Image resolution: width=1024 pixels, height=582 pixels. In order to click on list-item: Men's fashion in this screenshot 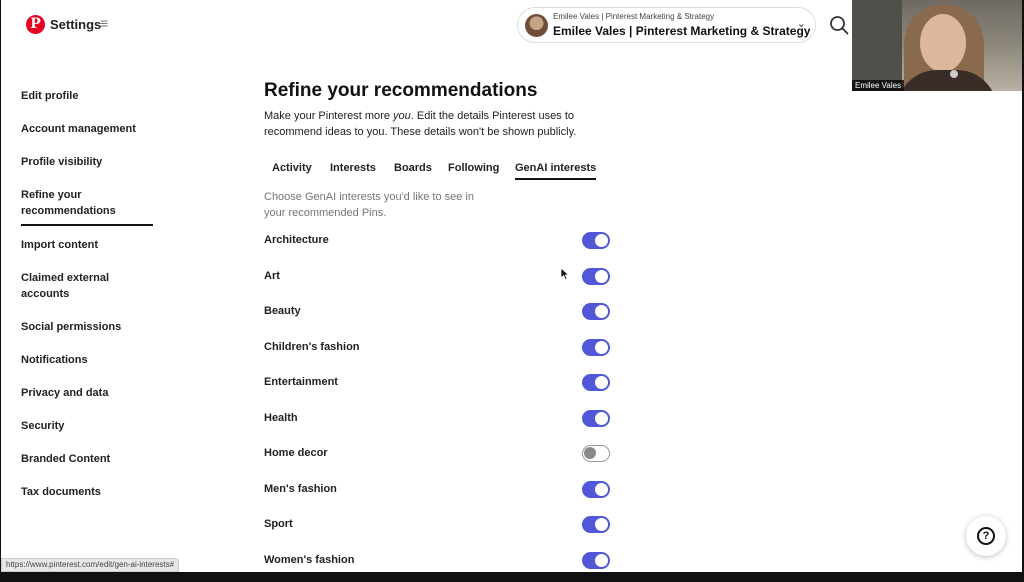, I will do `click(439, 496)`.